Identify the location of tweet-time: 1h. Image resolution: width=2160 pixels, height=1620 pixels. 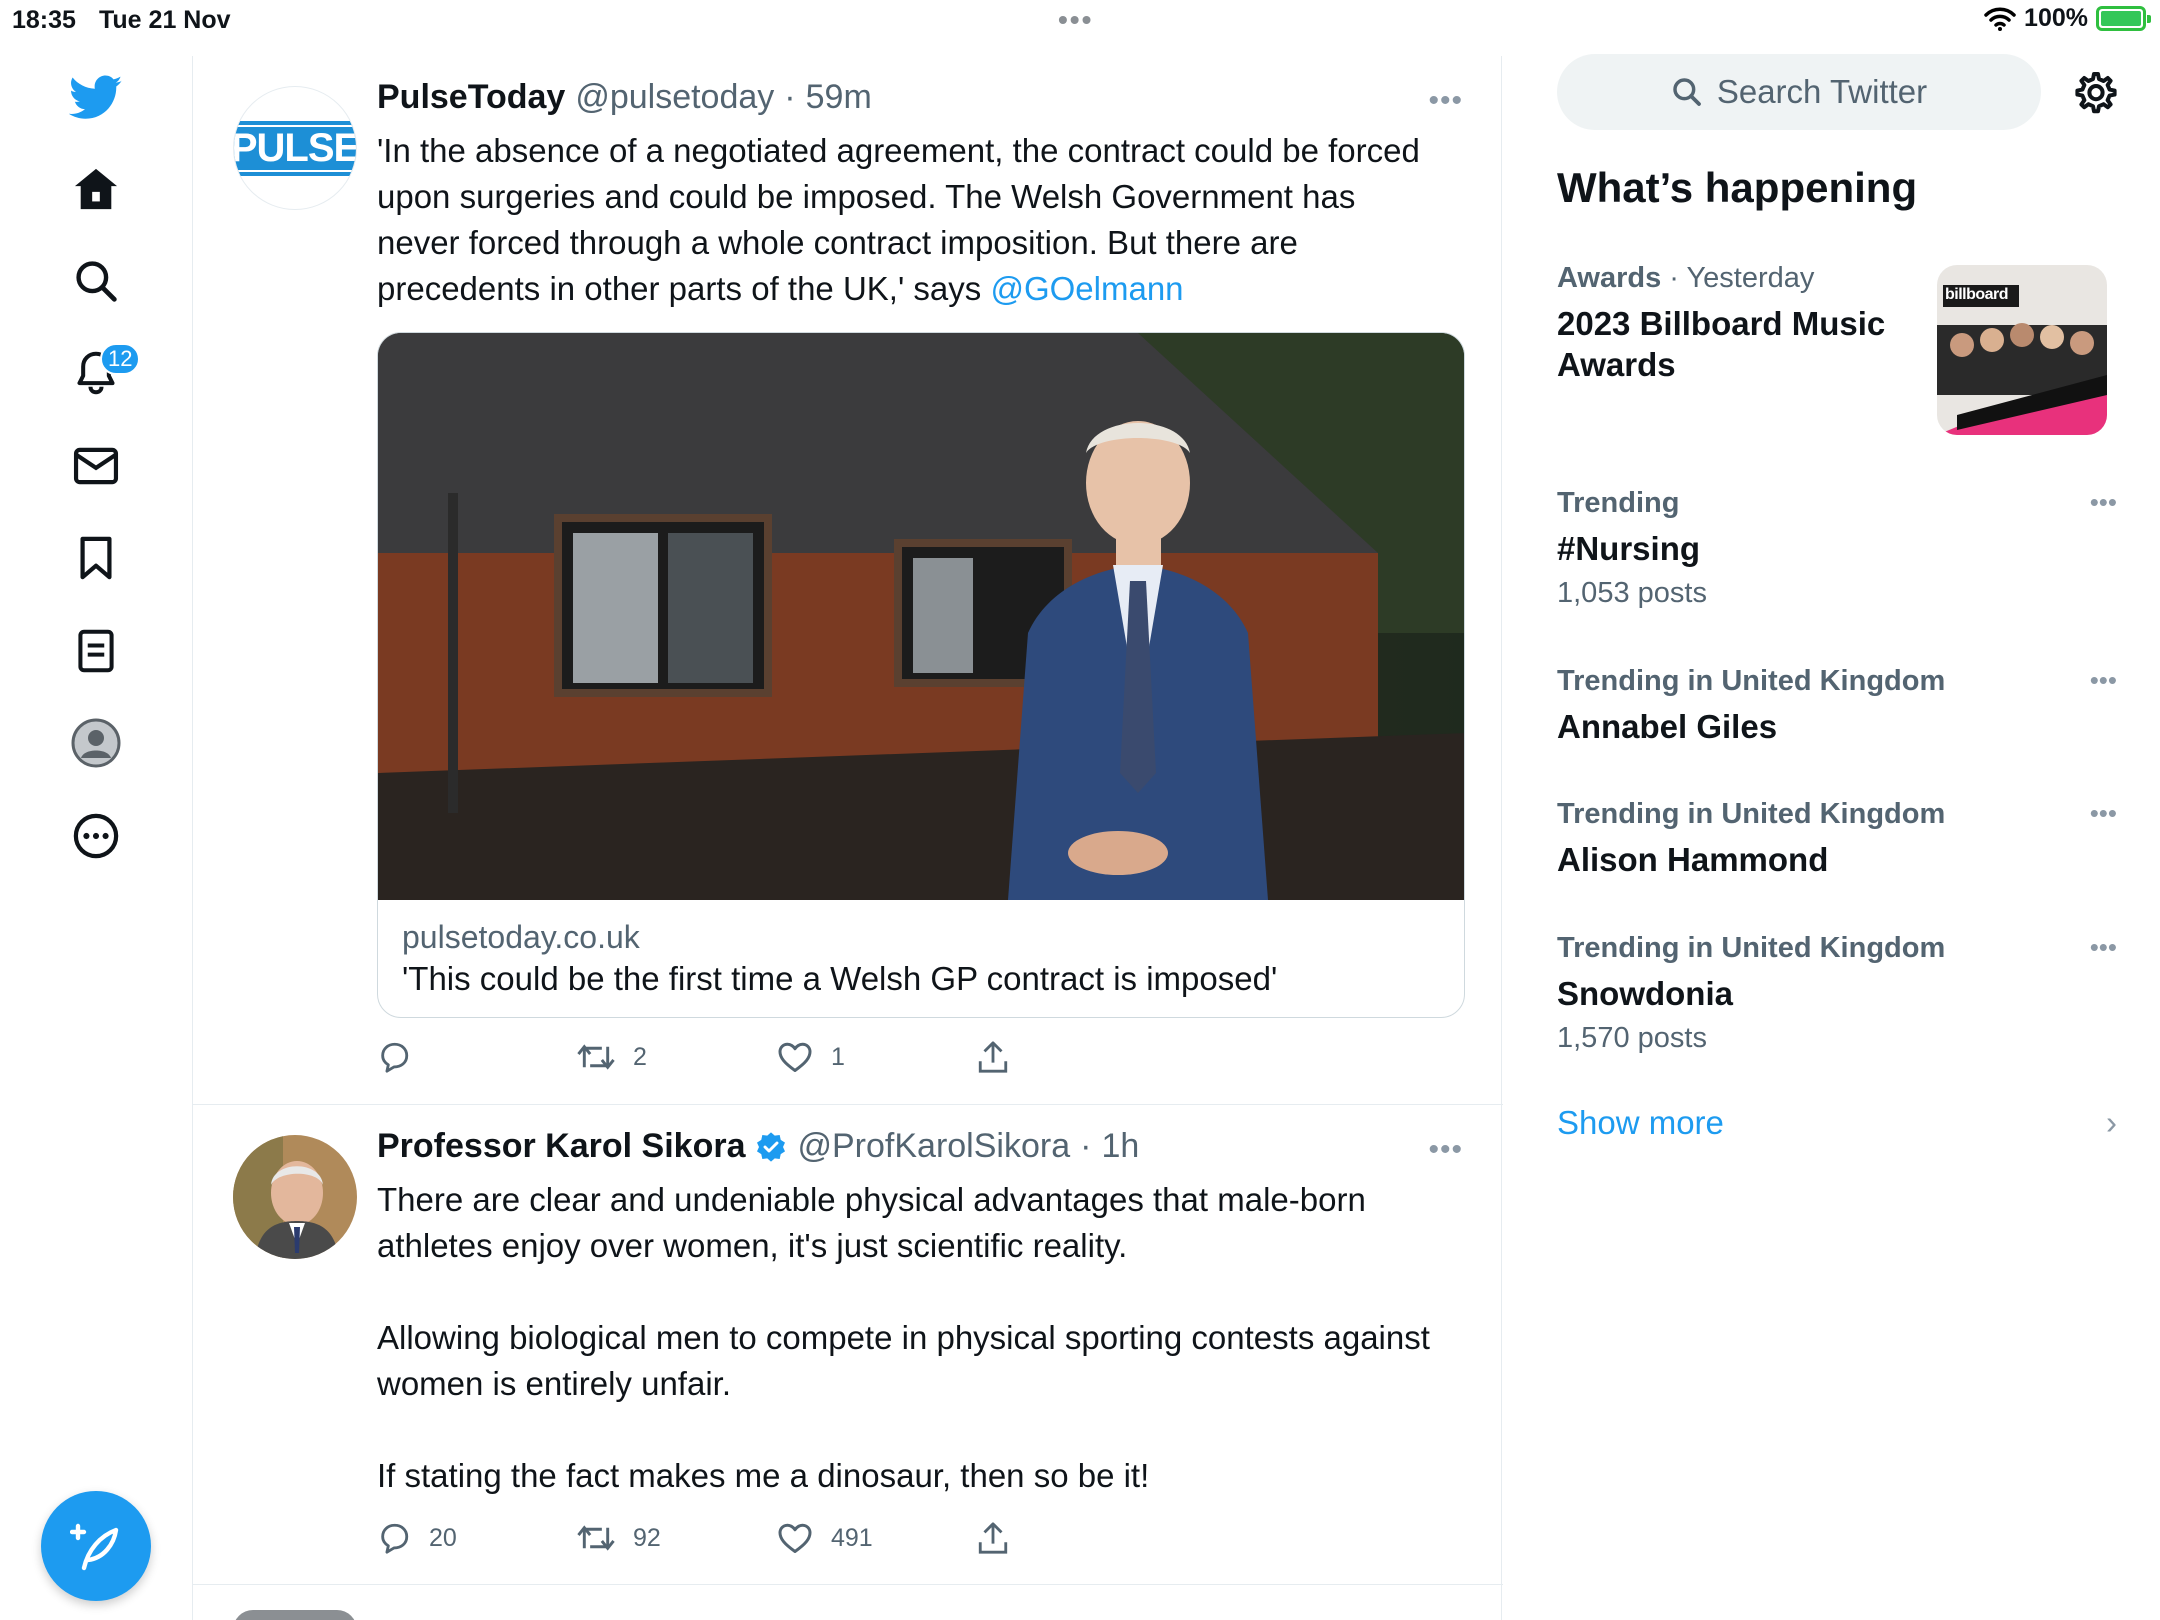
(1120, 1146).